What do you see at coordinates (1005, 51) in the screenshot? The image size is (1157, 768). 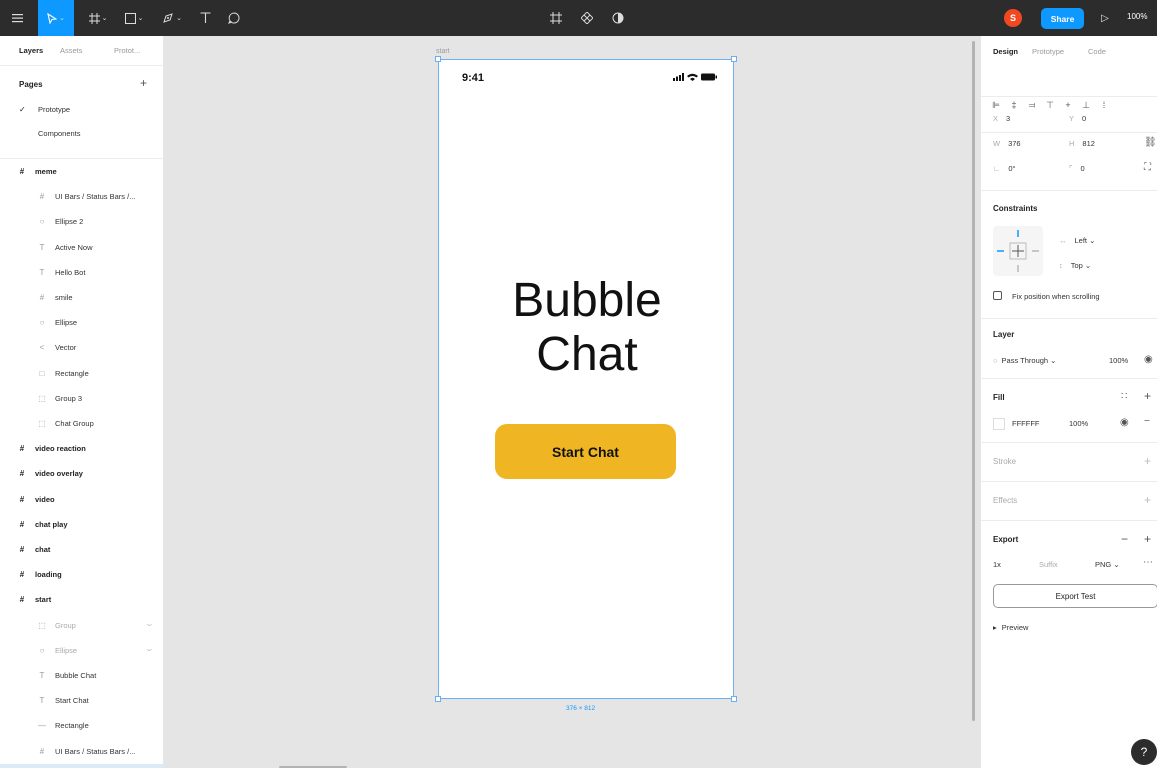 I see `tab-design: Design` at bounding box center [1005, 51].